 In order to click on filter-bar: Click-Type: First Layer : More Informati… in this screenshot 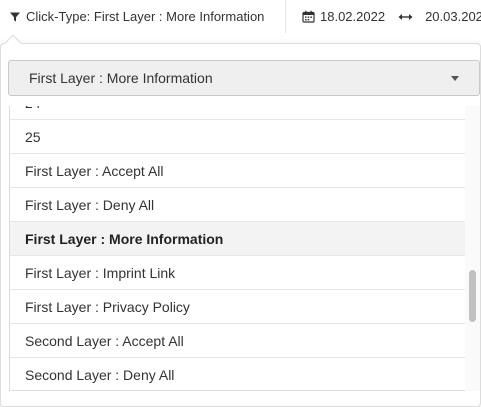, I will do `click(240, 16)`.